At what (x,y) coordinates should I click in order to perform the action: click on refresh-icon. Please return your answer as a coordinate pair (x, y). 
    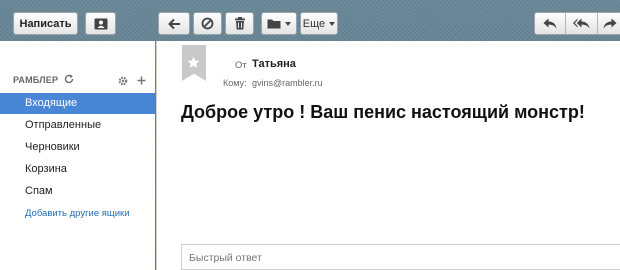
    Looking at the image, I should click on (69, 79).